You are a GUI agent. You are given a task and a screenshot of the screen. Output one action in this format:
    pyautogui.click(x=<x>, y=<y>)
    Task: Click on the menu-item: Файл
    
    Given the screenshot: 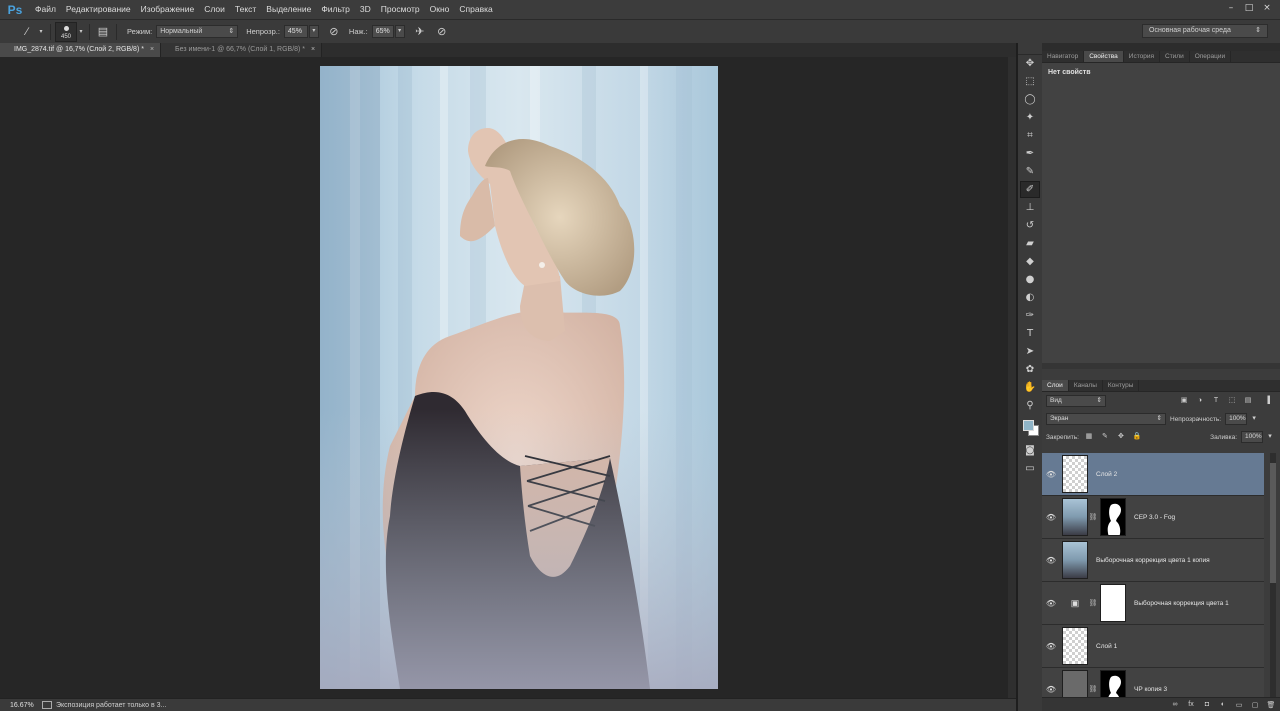 What is the action you would take?
    pyautogui.click(x=45, y=9)
    